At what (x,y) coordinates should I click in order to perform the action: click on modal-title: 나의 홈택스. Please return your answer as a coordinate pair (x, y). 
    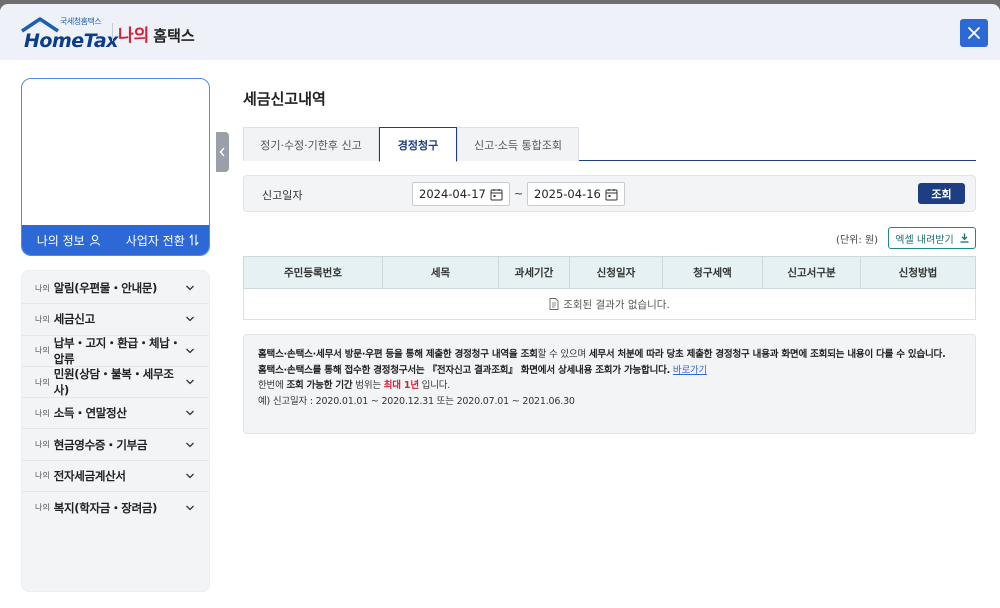
    Looking at the image, I should click on (156, 33).